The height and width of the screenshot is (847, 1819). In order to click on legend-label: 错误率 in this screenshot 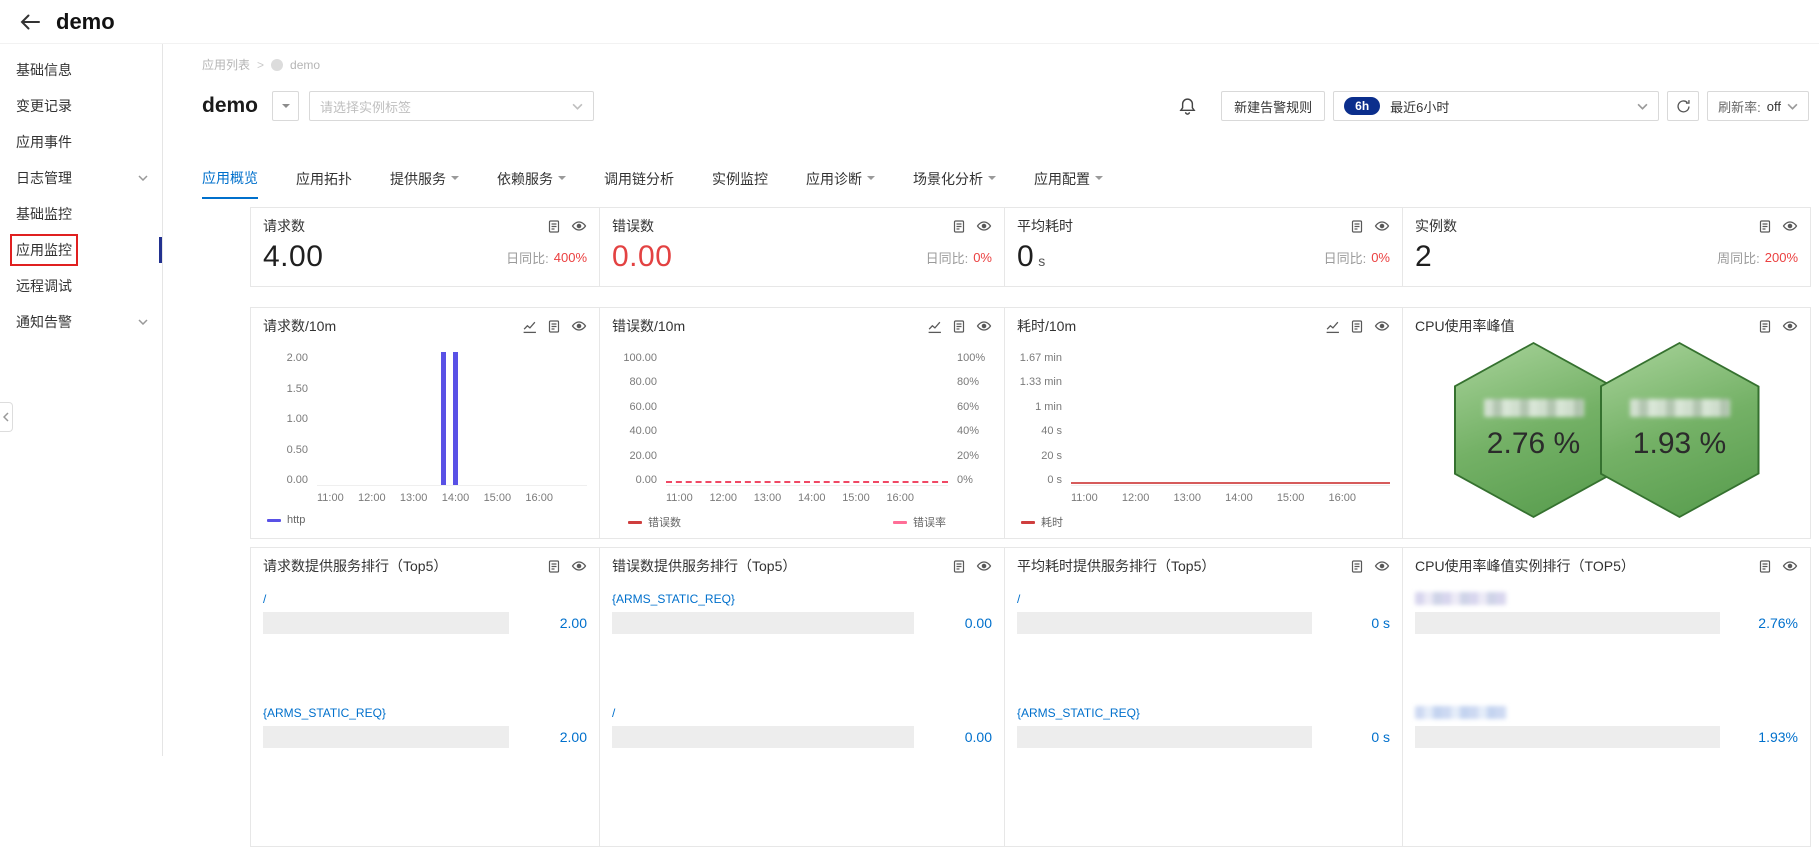, I will do `click(929, 522)`.